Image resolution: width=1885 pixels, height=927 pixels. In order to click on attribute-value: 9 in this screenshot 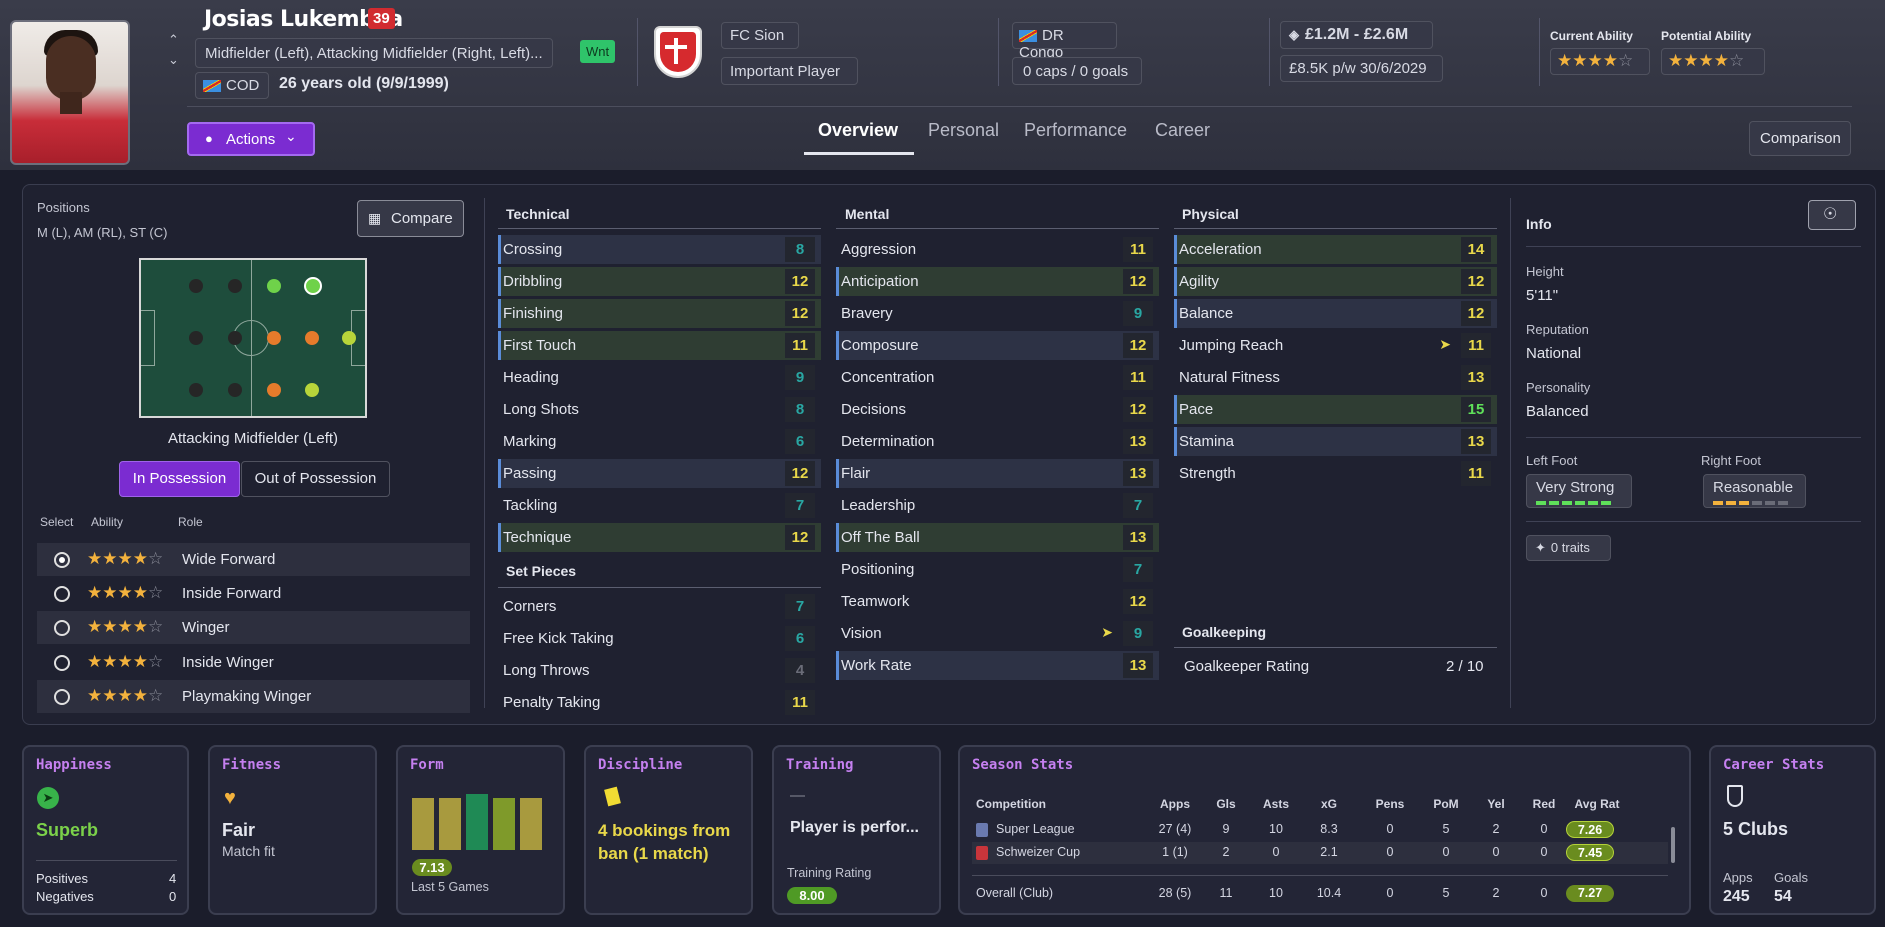, I will do `click(1138, 633)`.